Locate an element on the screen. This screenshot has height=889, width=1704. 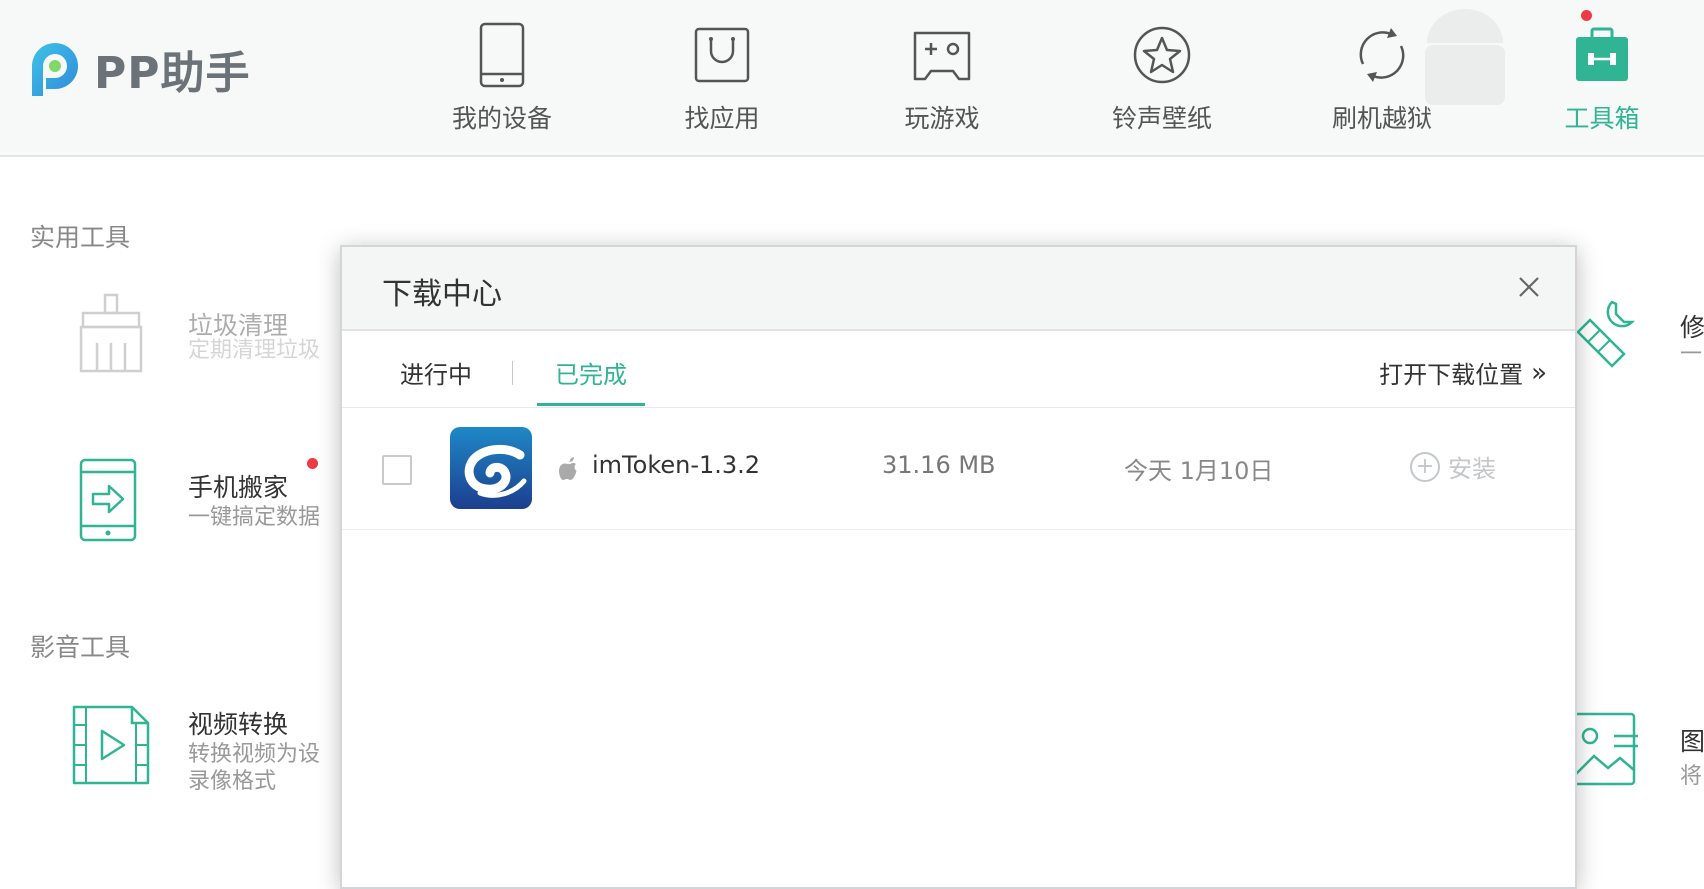
tool-title: 手机搬家 is located at coordinates (238, 487).